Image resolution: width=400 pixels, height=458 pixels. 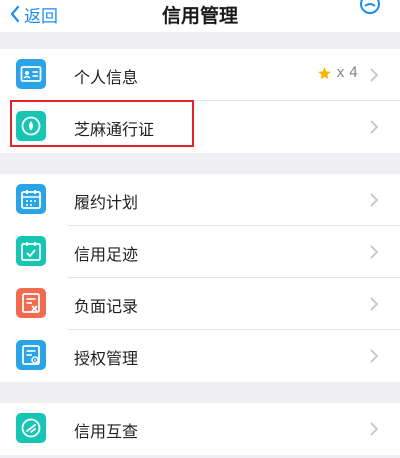 What do you see at coordinates (106, 358) in the screenshot?
I see `row-label: 授权管理` at bounding box center [106, 358].